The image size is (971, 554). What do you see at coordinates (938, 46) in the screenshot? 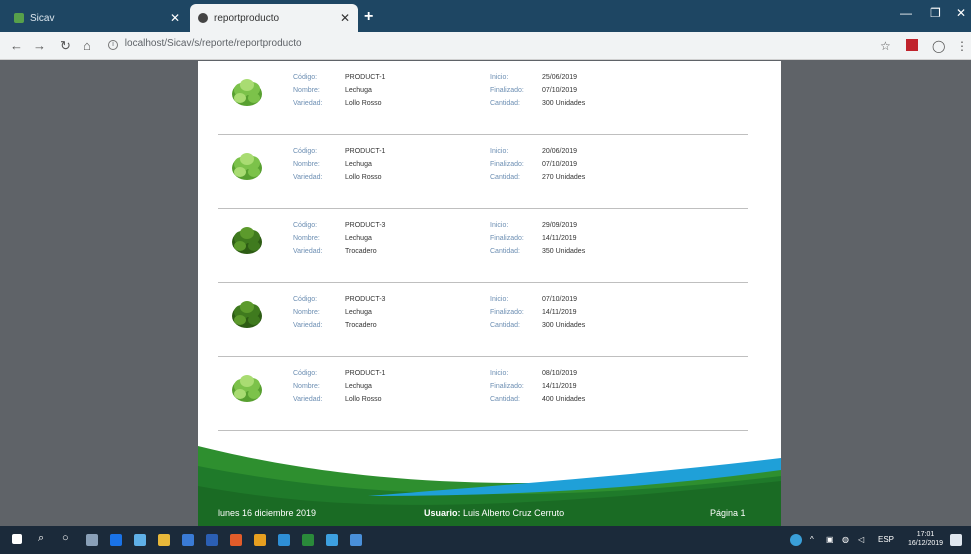
I see `profile-icon: ◯` at bounding box center [938, 46].